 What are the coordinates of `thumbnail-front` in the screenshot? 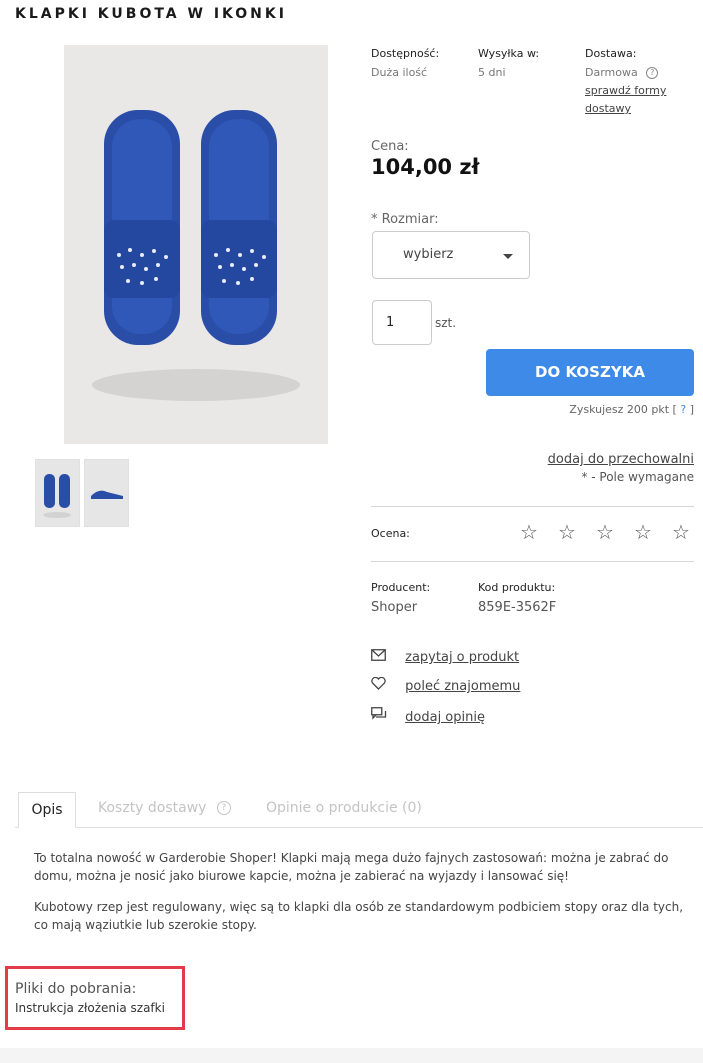 It's located at (57, 493).